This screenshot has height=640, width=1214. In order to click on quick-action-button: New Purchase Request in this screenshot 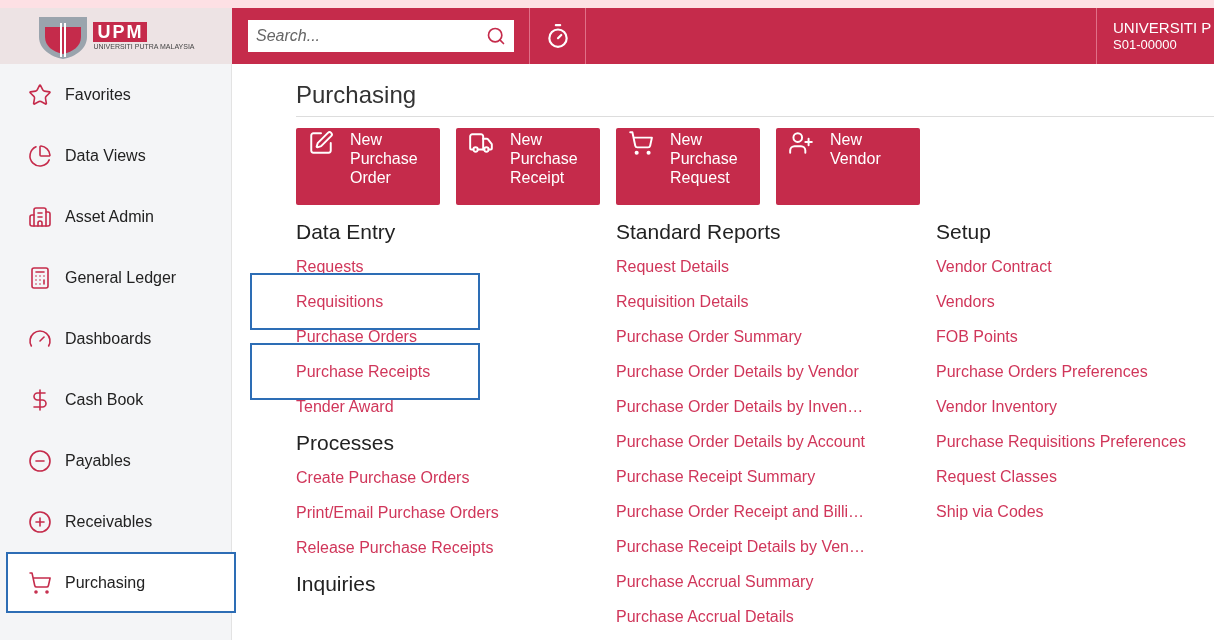, I will do `click(688, 166)`.